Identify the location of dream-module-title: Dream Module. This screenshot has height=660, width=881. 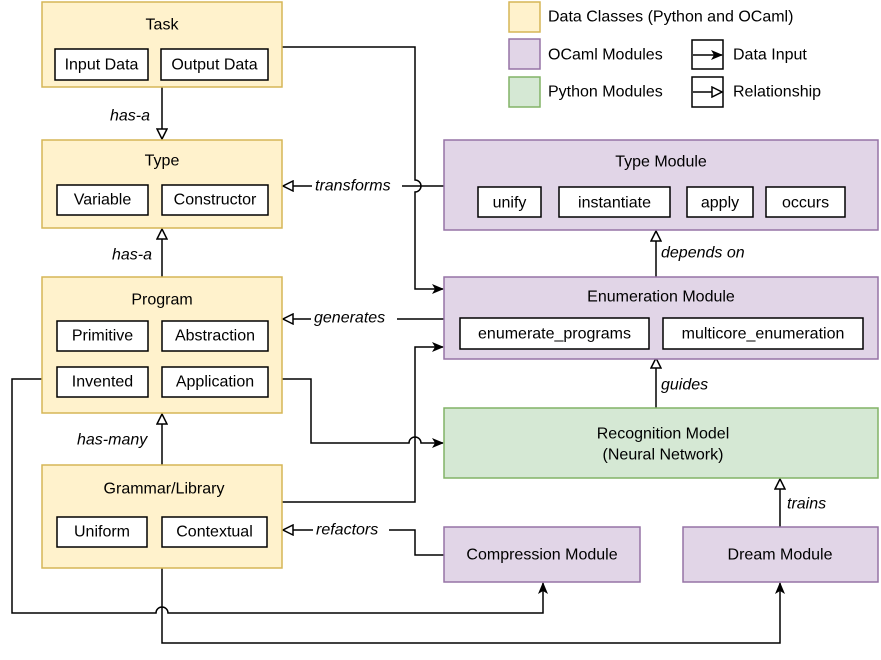
(780, 555).